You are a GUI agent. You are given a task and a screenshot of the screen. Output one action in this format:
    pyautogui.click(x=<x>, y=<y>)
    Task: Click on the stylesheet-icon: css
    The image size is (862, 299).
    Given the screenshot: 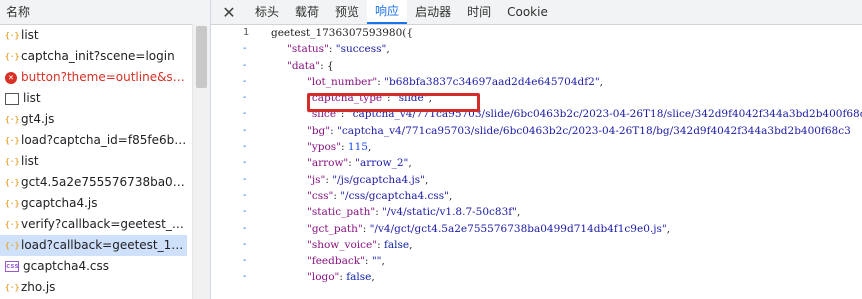 What is the action you would take?
    pyautogui.click(x=12, y=266)
    